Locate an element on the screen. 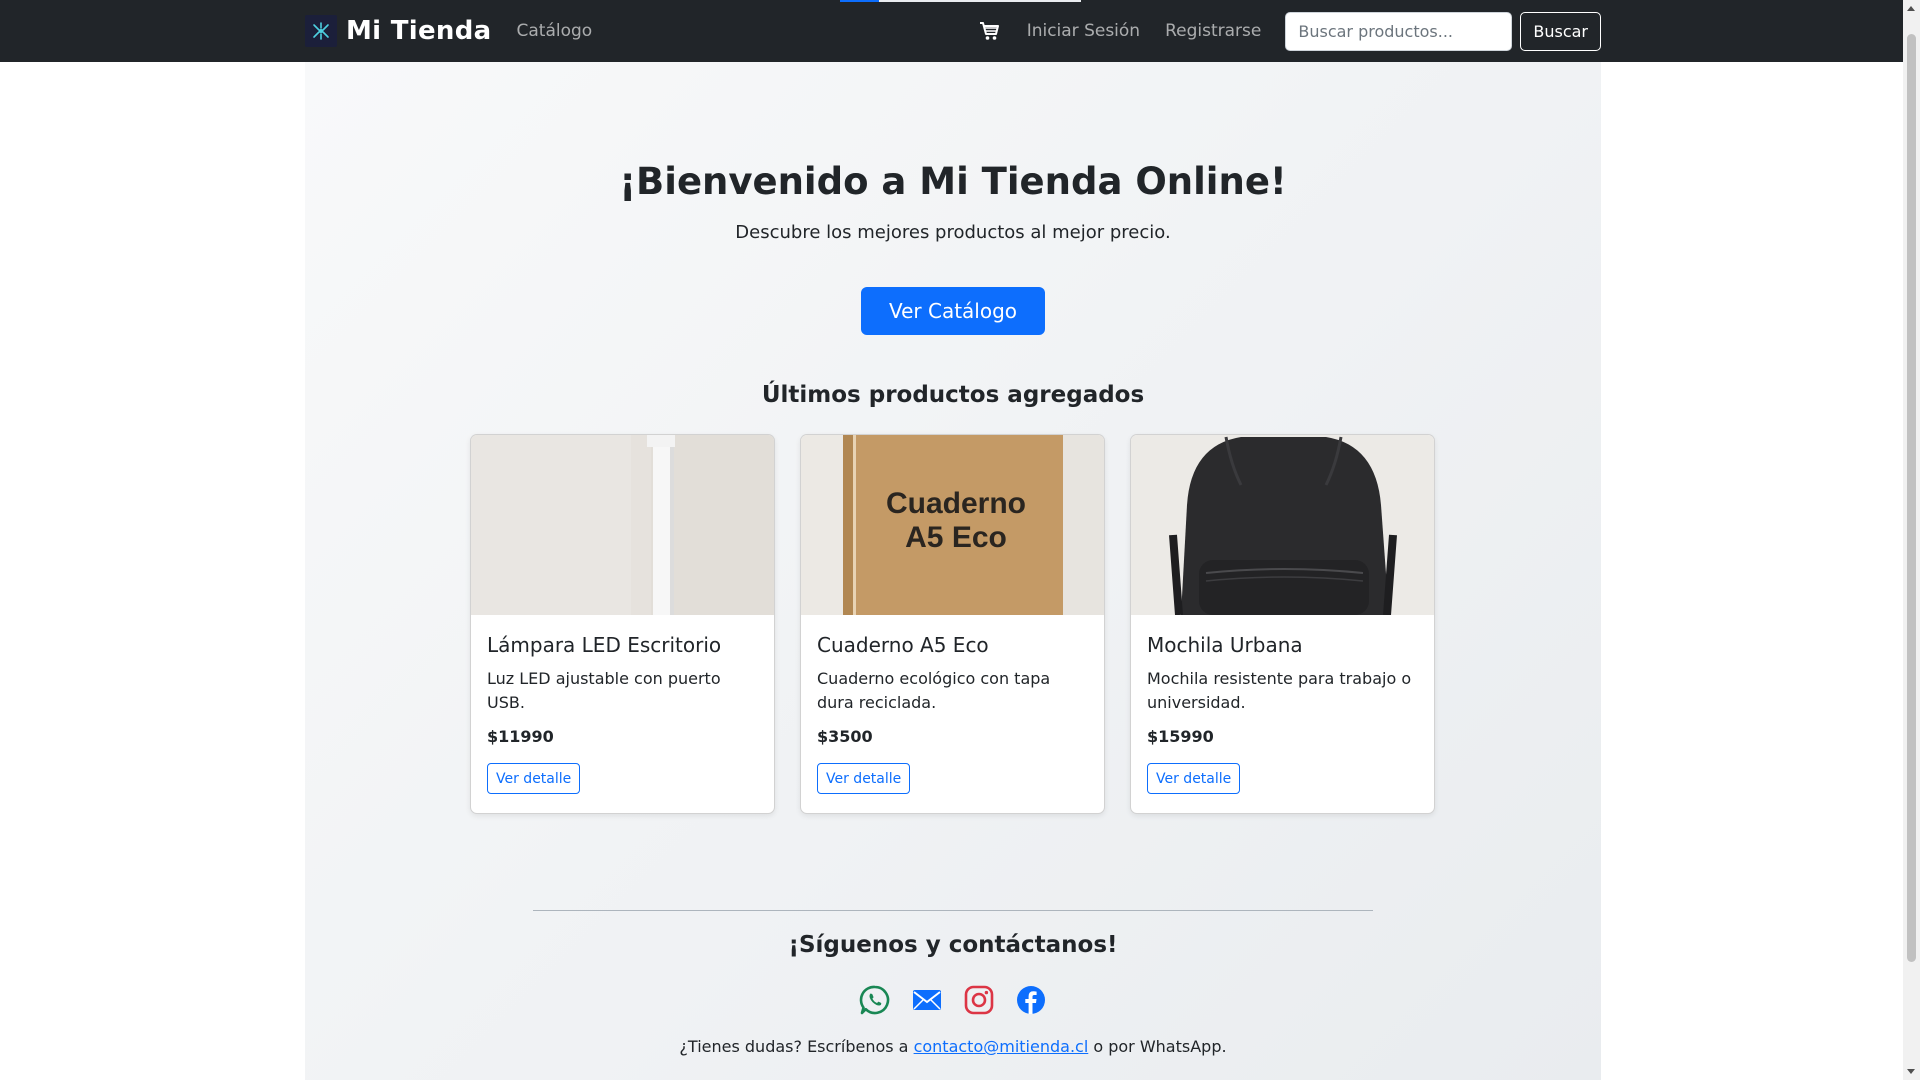 Image resolution: width=1920 pixels, height=1080 pixels. login-link: Iniciar Sesión is located at coordinates (1083, 31).